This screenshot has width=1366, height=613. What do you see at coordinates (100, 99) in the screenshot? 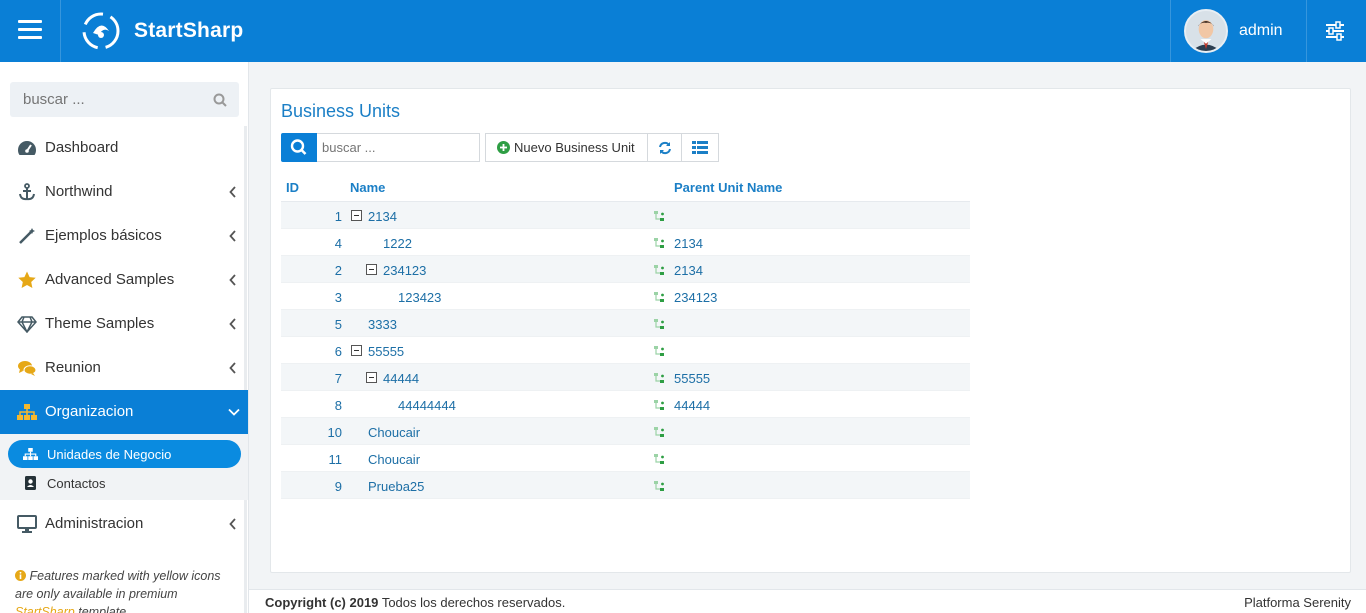
I see `sidebar-search-input` at bounding box center [100, 99].